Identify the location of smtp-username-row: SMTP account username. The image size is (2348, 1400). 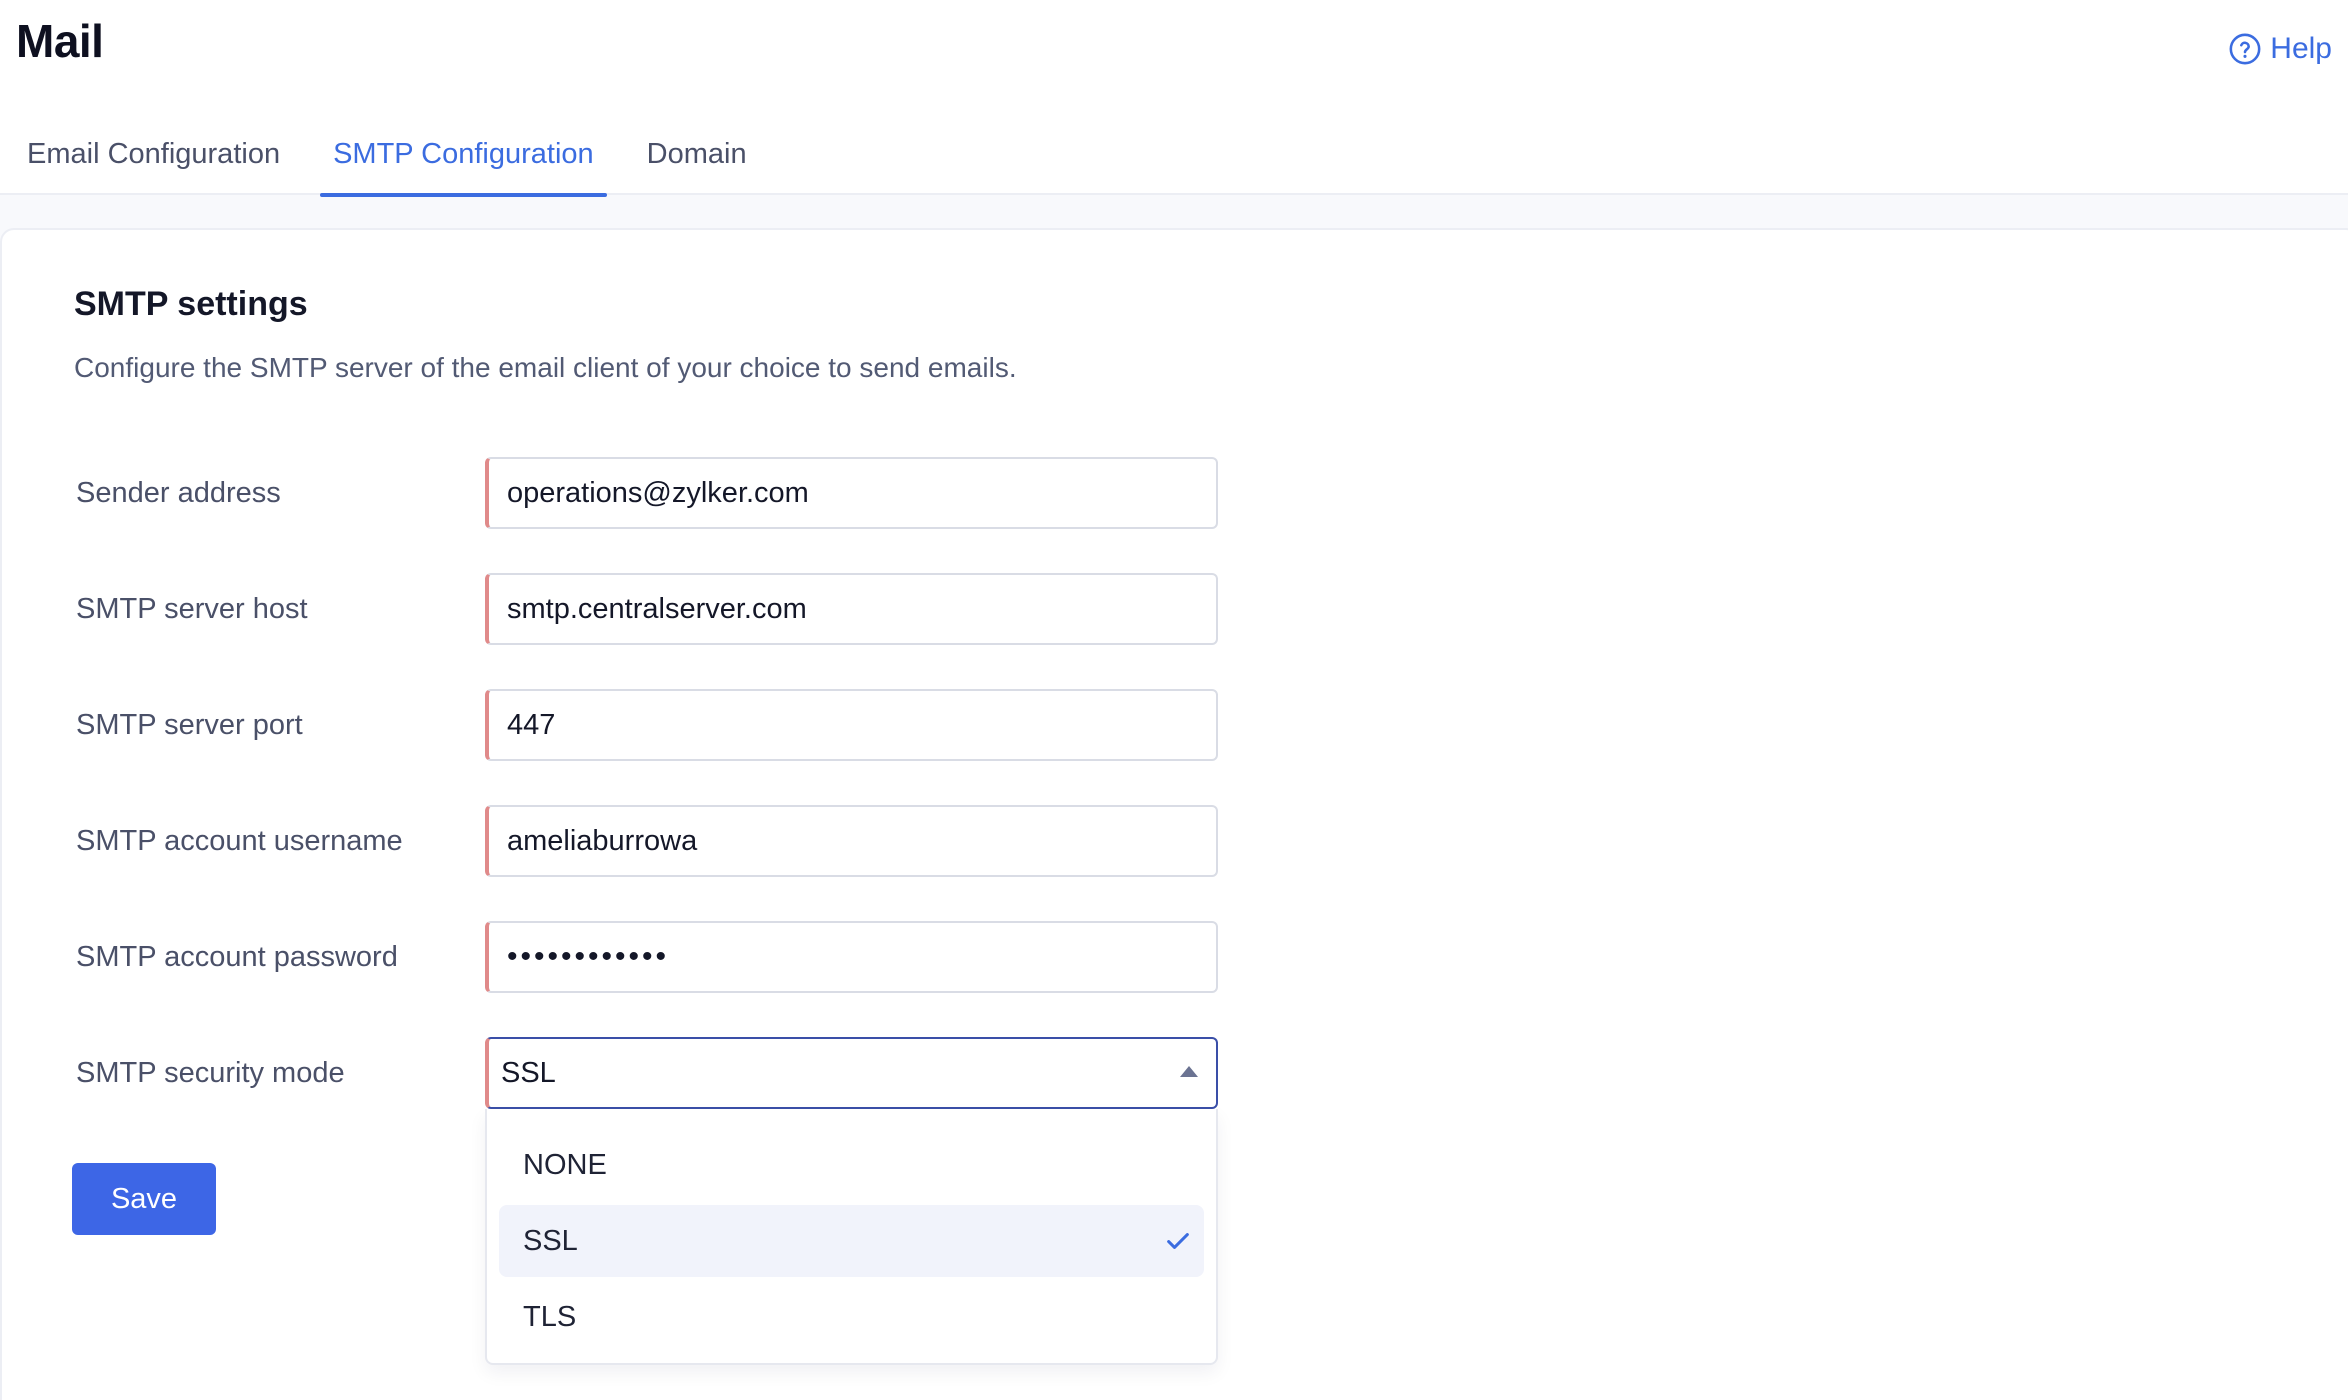
(651, 841).